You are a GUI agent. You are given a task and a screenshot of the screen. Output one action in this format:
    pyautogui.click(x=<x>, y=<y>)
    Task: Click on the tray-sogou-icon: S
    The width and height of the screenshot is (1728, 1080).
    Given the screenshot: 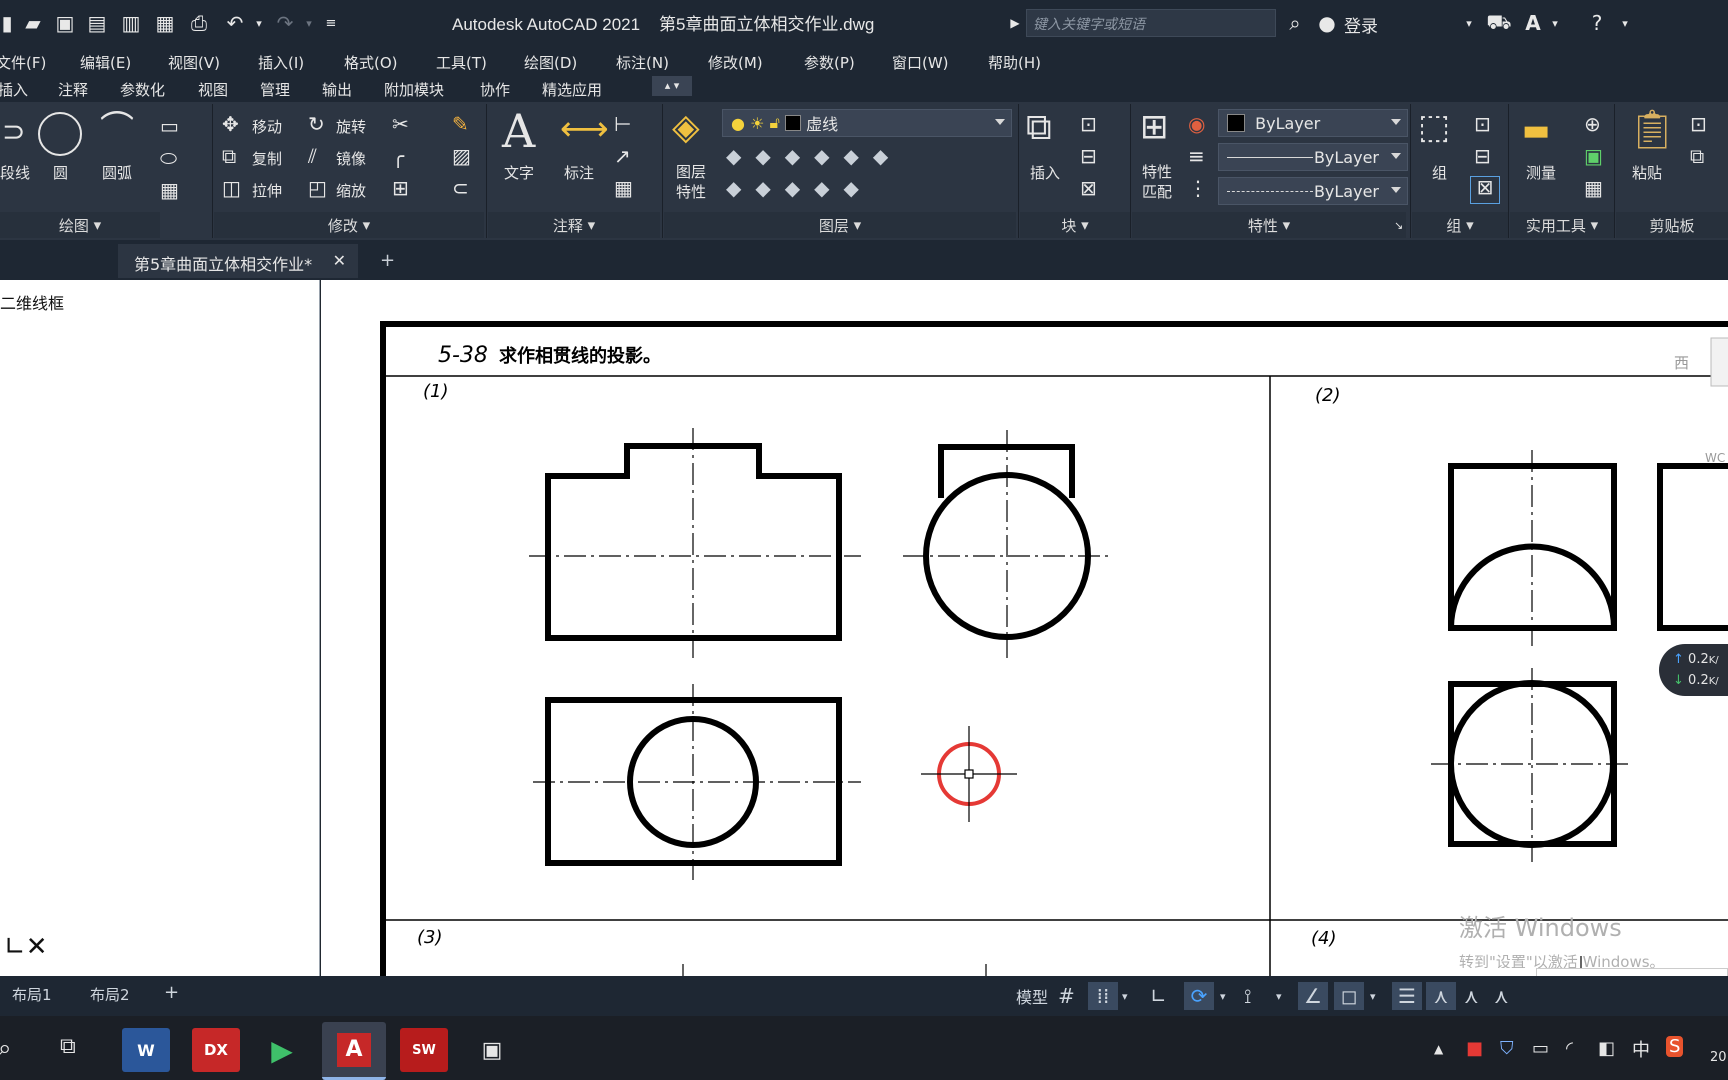 What is the action you would take?
    pyautogui.click(x=1675, y=1046)
    